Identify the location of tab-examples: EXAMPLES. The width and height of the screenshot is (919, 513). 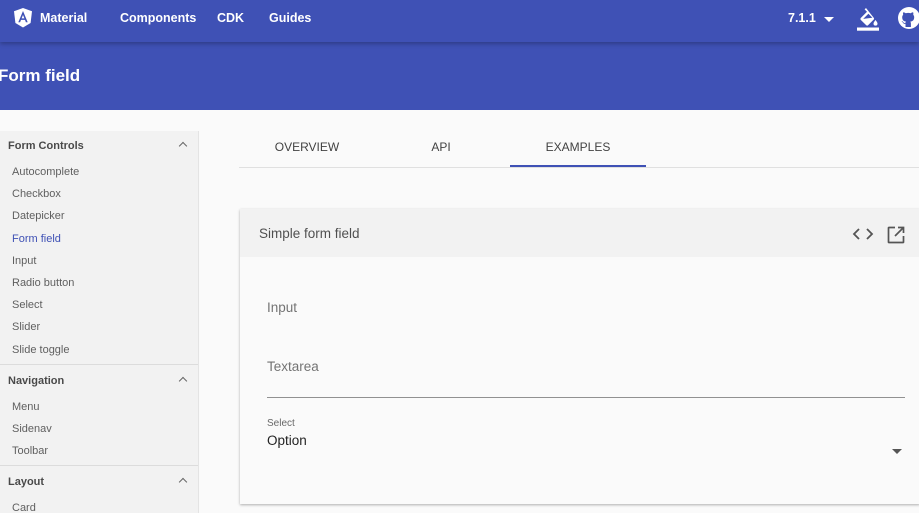
(578, 147).